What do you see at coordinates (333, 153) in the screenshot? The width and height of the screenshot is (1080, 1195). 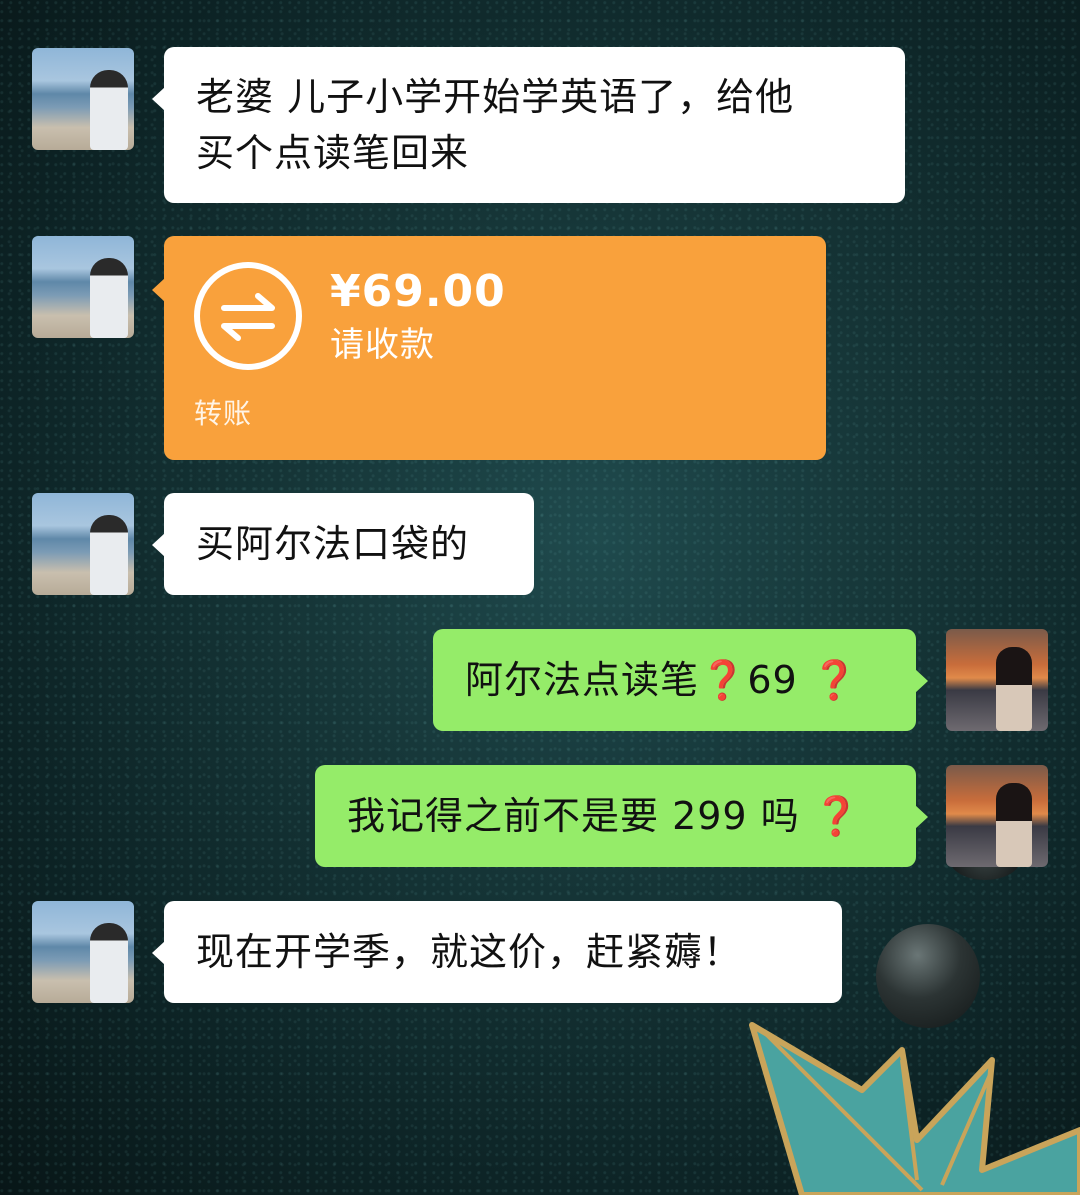 I see `message-text: 买个点读笔回来` at bounding box center [333, 153].